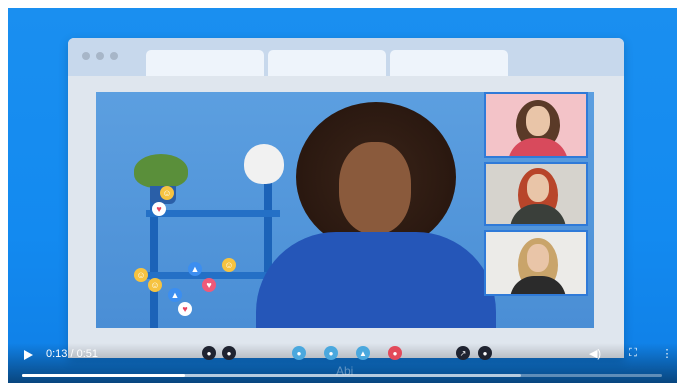 The image size is (681, 388). What do you see at coordinates (363, 353) in the screenshot?
I see `share-screen-icon: ▲` at bounding box center [363, 353].